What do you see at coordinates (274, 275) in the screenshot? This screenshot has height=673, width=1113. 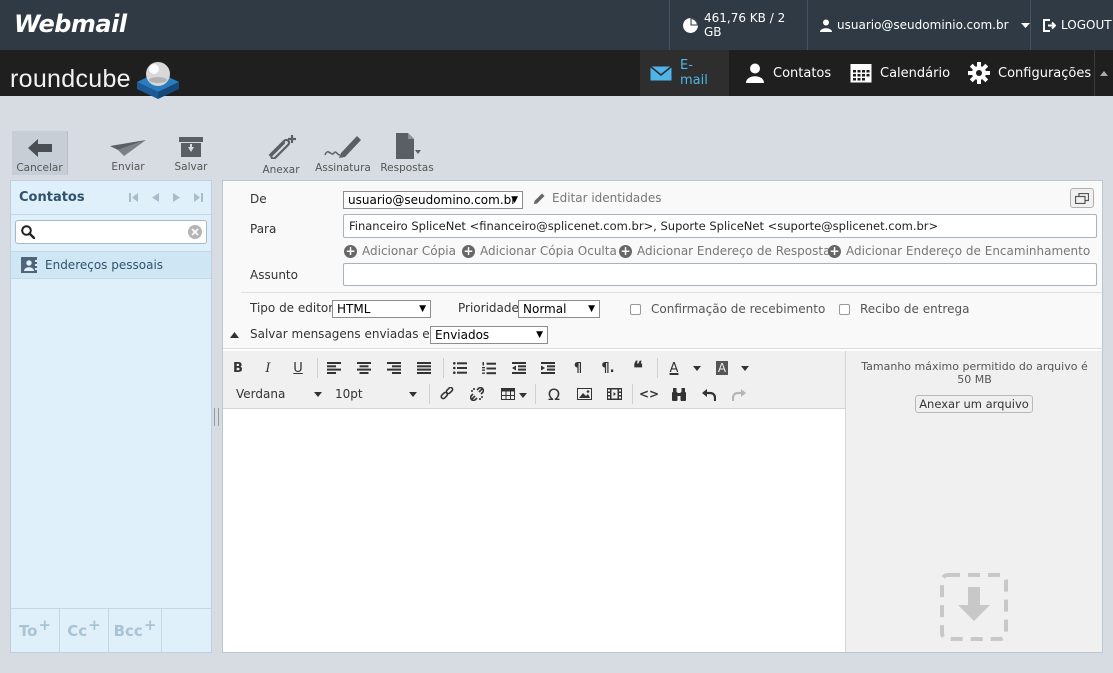 I see `subject-label: Assunto` at bounding box center [274, 275].